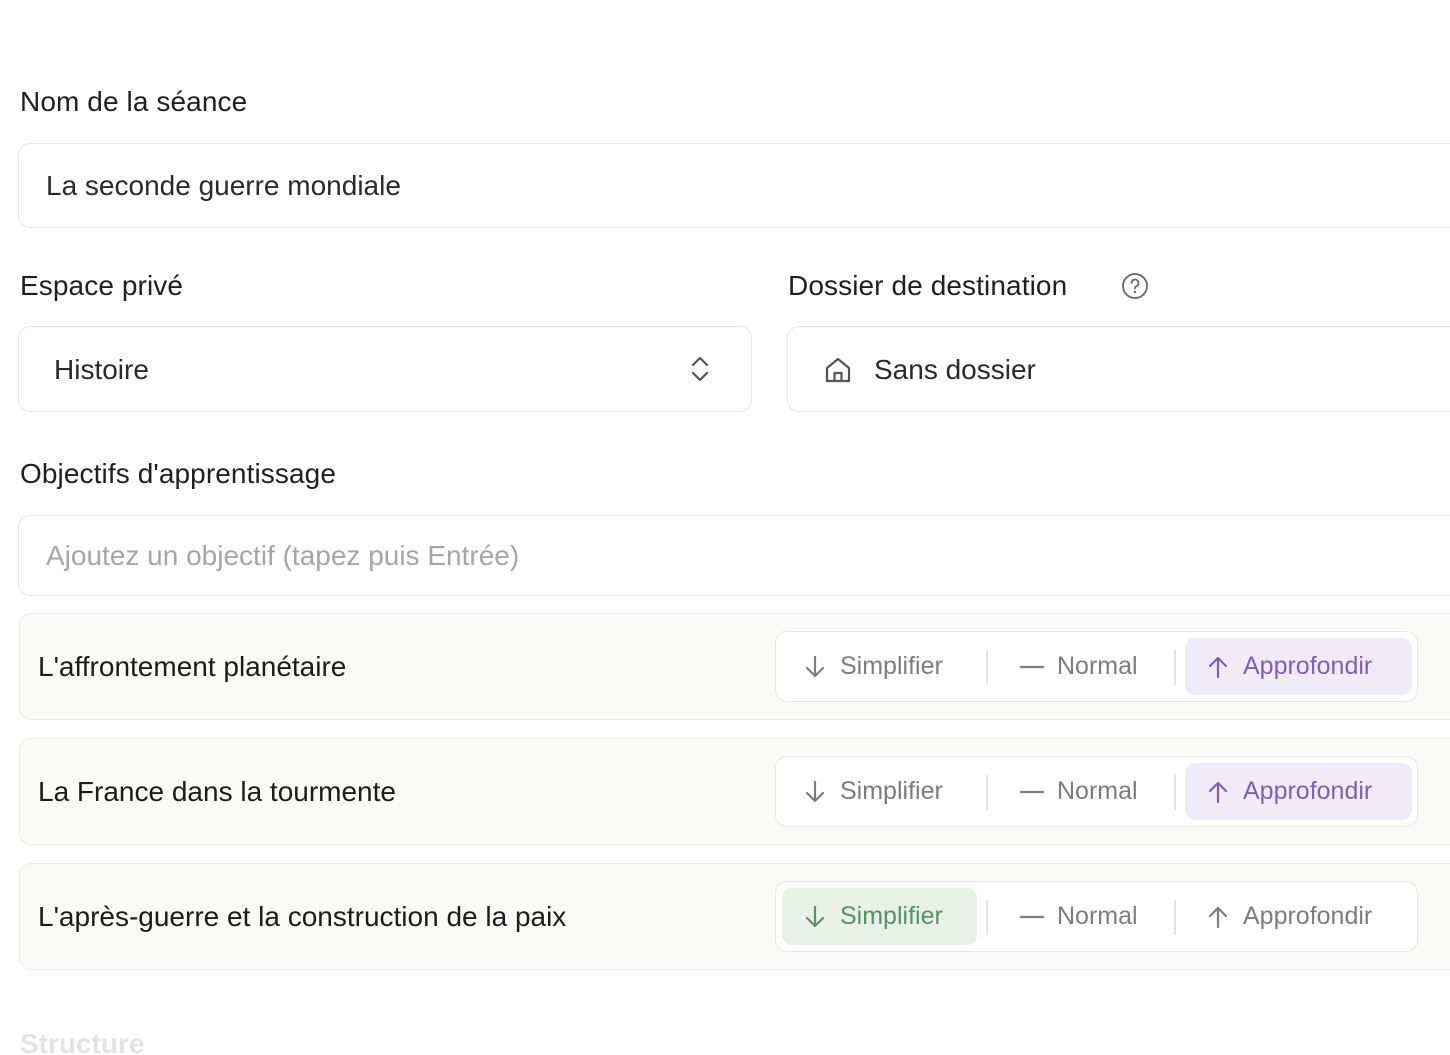  What do you see at coordinates (955, 369) in the screenshot?
I see `destination-folder-value: Sans dossier` at bounding box center [955, 369].